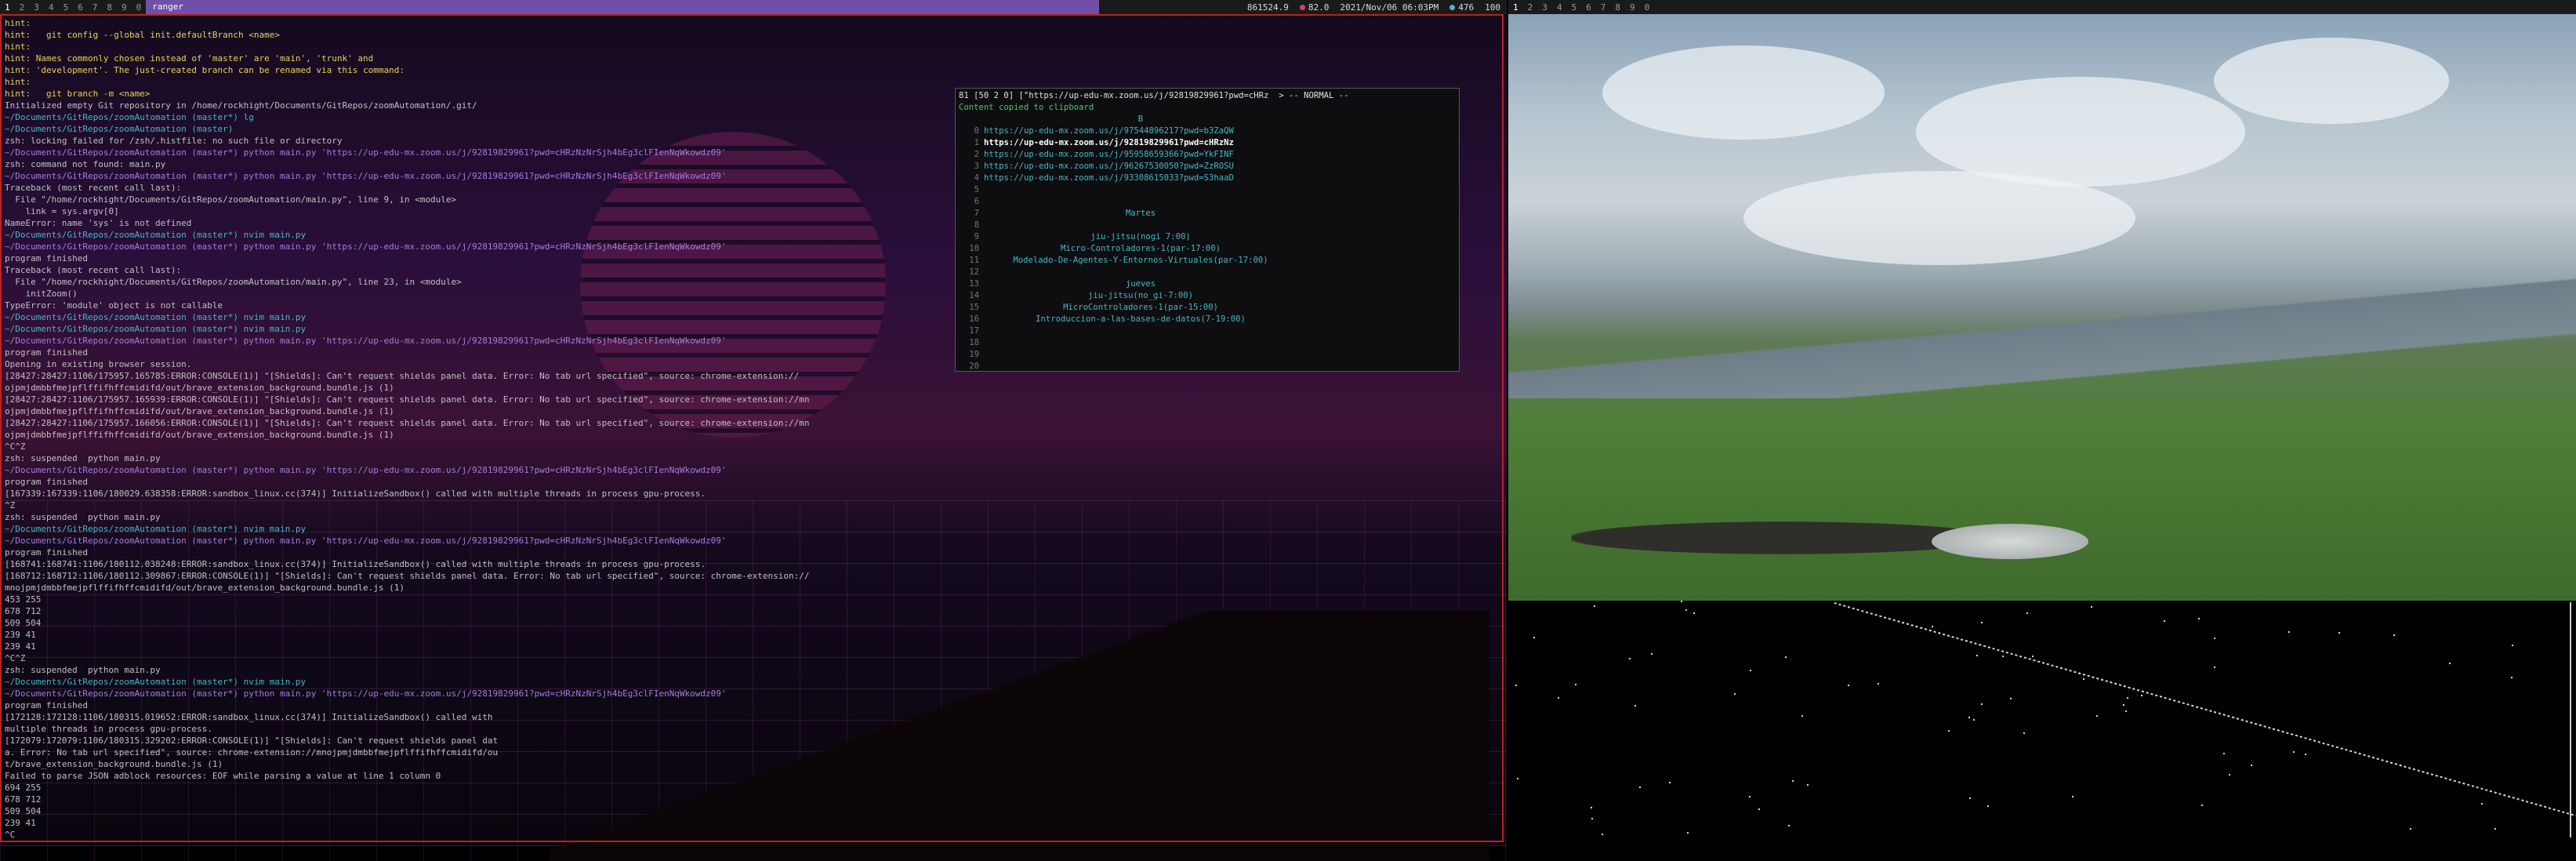 This screenshot has height=861, width=2576. Describe the element at coordinates (1633, 7) in the screenshot. I see `right-workspace-9: 9` at that location.